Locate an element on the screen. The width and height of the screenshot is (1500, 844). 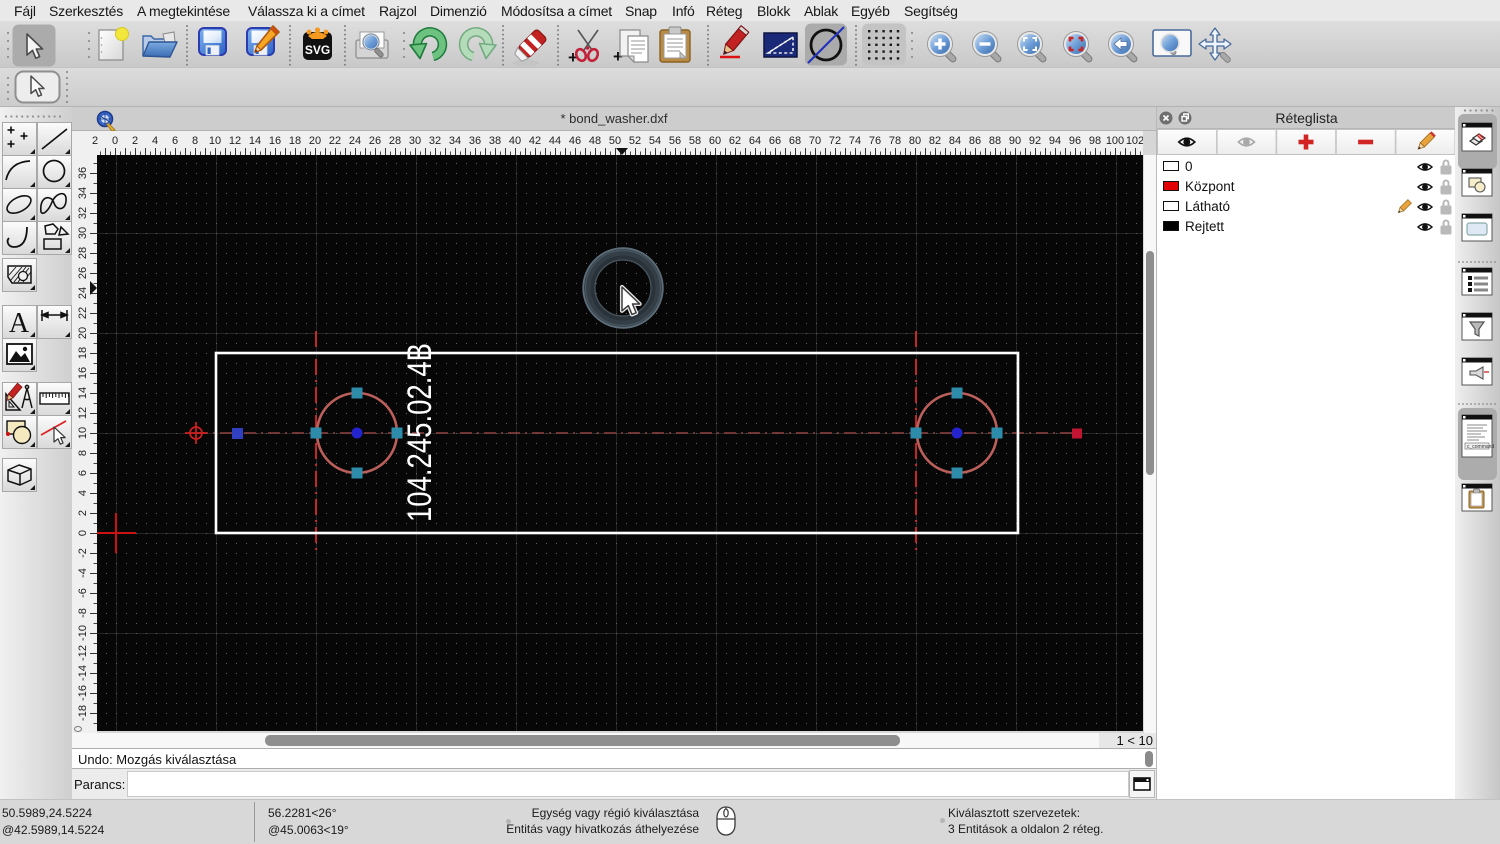
svg-text: -8 is located at coordinates (83, 613).